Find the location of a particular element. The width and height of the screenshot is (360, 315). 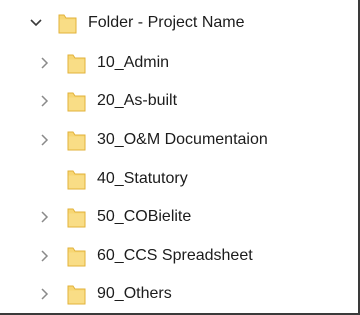

tree-item-label: 10_Admin is located at coordinates (133, 62).